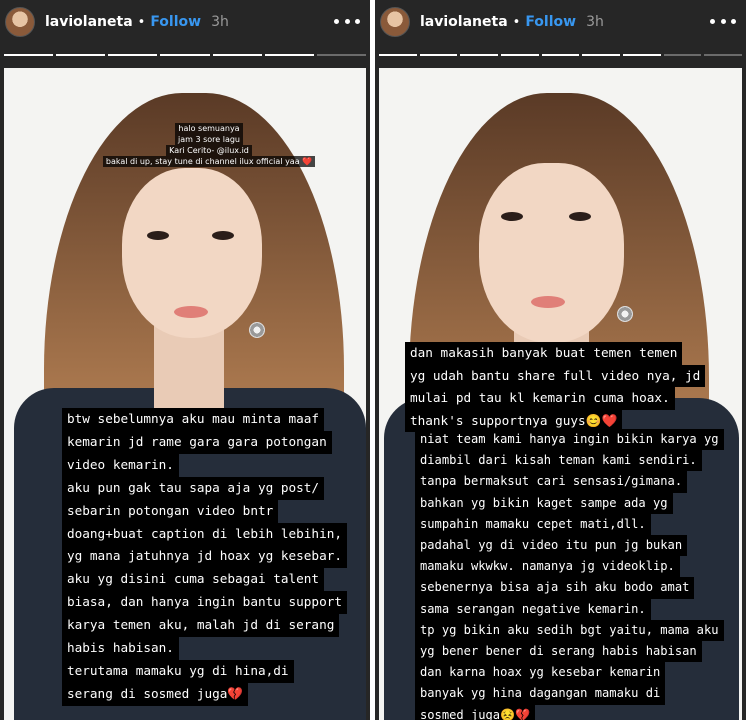  What do you see at coordinates (533, 609) in the screenshot?
I see `text-line: sama serangan negative kemarin.` at bounding box center [533, 609].